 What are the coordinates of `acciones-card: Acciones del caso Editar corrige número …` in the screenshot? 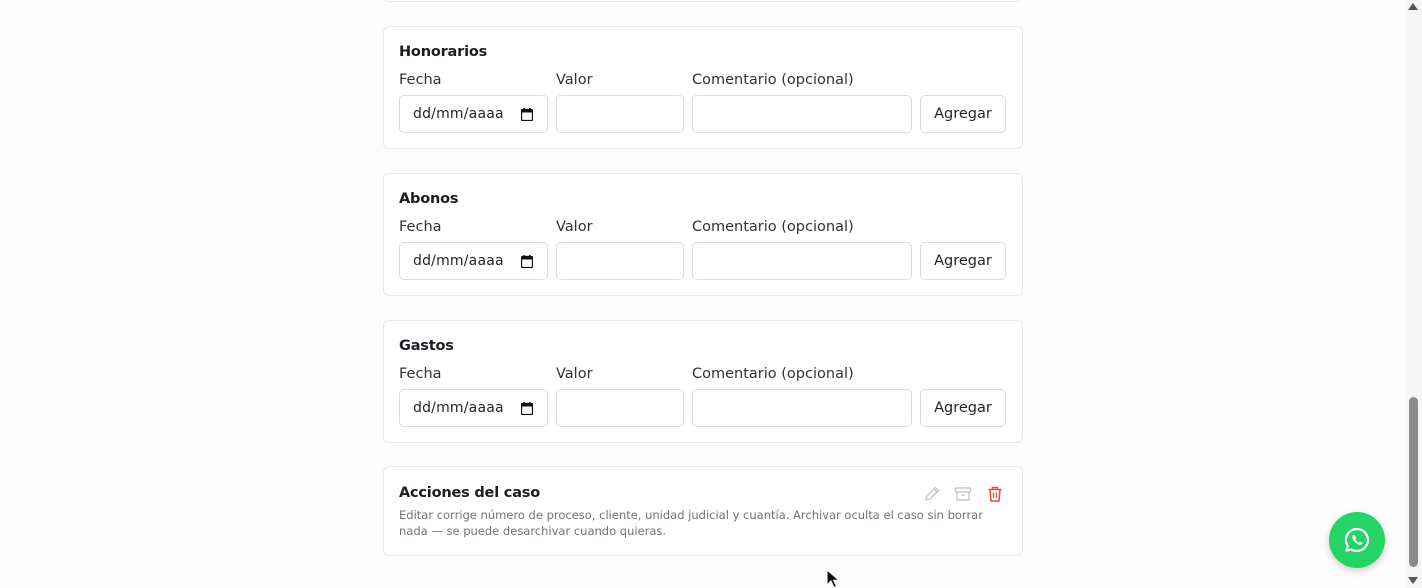 It's located at (703, 511).